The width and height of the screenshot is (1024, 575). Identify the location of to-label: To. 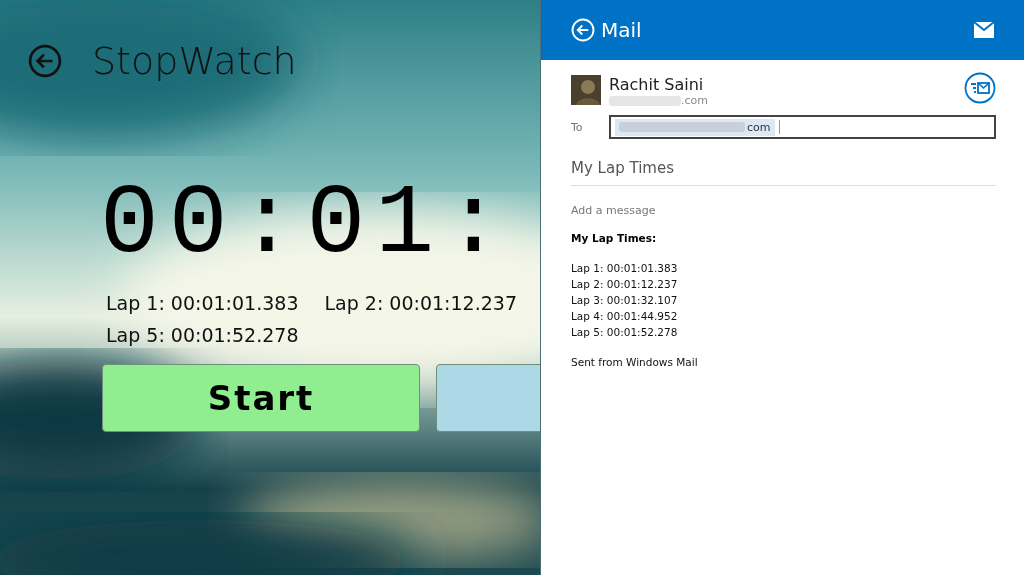
(577, 127).